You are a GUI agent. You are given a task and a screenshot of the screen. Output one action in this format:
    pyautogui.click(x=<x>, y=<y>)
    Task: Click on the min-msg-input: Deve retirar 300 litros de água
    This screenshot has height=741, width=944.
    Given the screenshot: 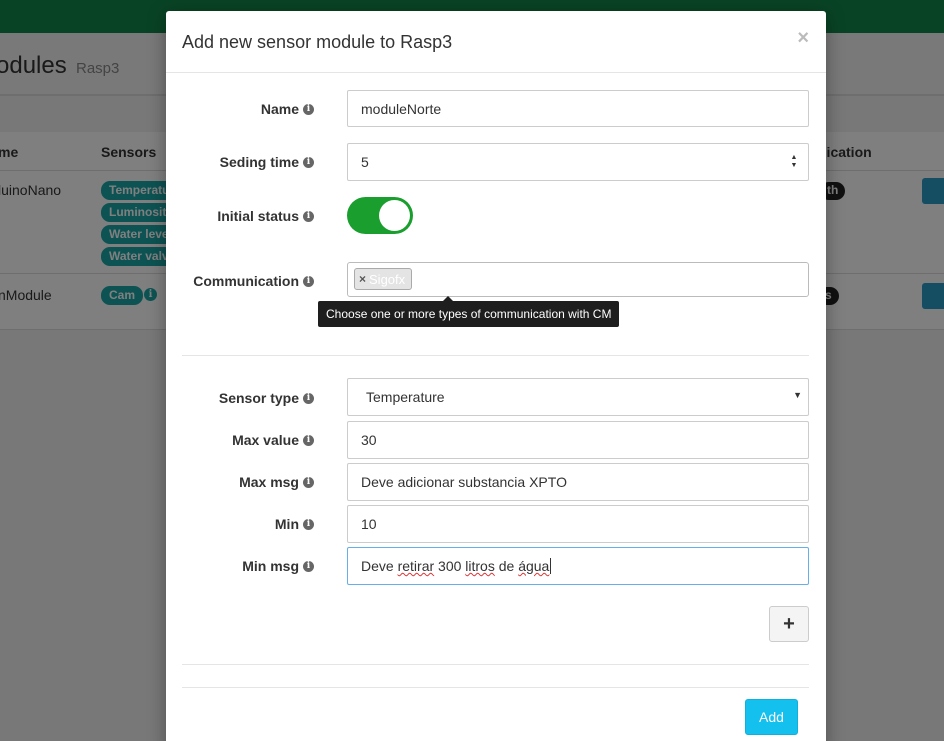 What is the action you would take?
    pyautogui.click(x=578, y=566)
    